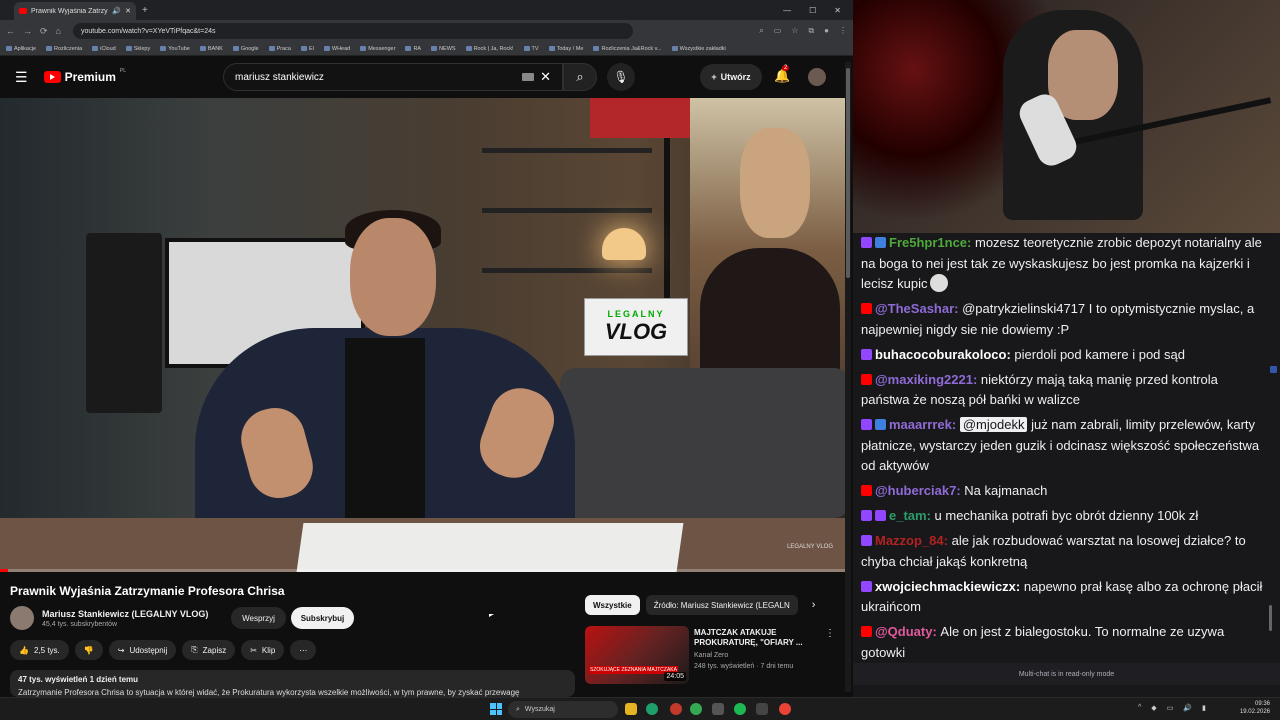 The width and height of the screenshot is (1280, 720). Describe the element at coordinates (64, 49) in the screenshot. I see `bookmark-item: Rozliczenia` at that location.